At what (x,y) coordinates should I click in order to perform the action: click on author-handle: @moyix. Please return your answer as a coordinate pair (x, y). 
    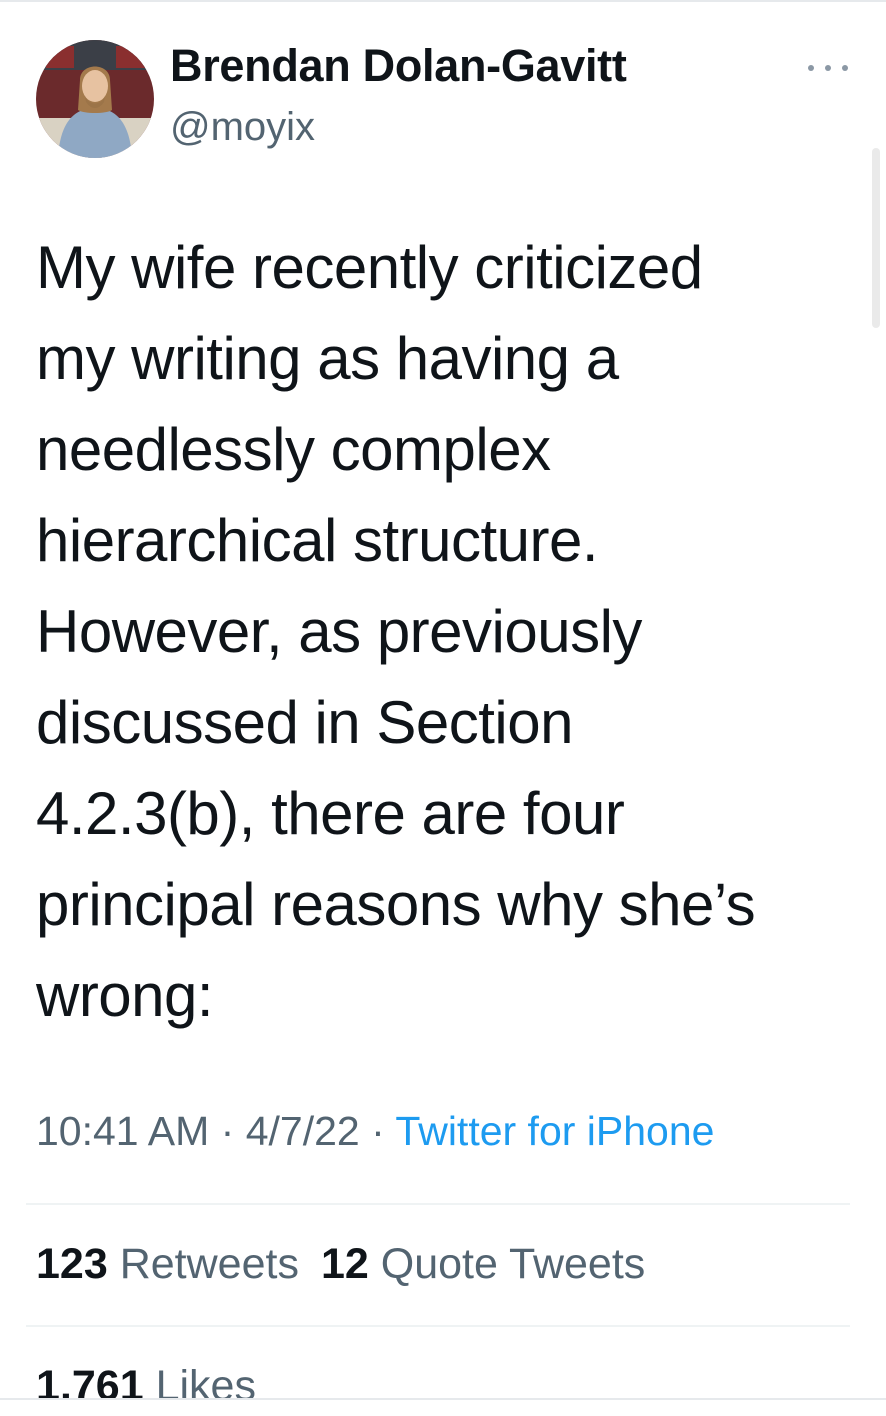
    Looking at the image, I should click on (242, 127).